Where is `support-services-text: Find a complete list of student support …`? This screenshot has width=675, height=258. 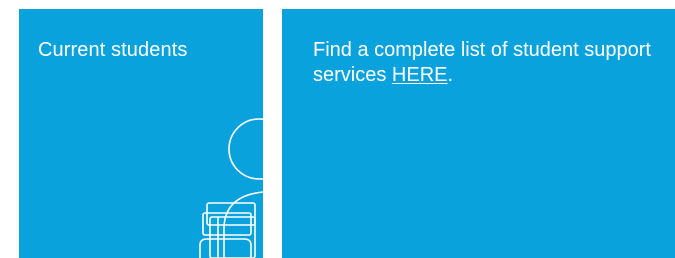 support-services-text: Find a complete list of student support … is located at coordinates (488, 63).